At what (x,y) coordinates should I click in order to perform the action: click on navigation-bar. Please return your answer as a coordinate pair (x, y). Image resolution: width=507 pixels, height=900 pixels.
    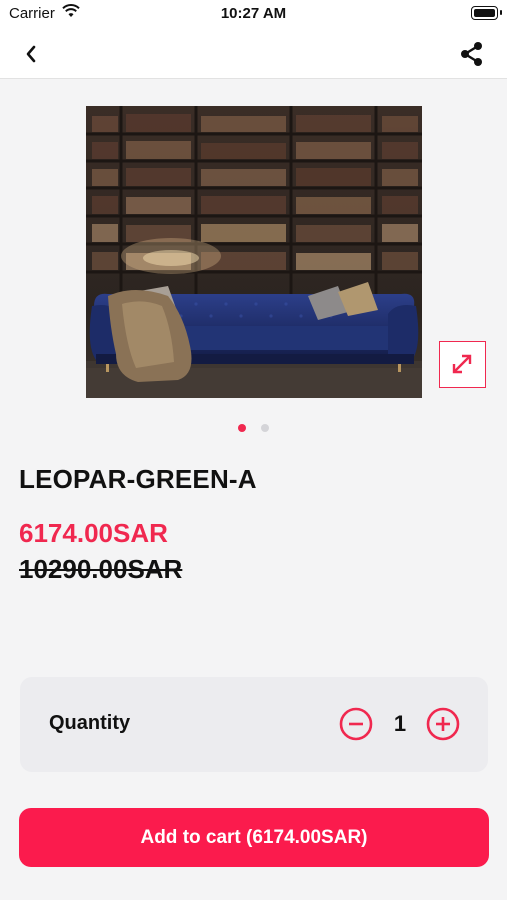
    Looking at the image, I should click on (253, 54).